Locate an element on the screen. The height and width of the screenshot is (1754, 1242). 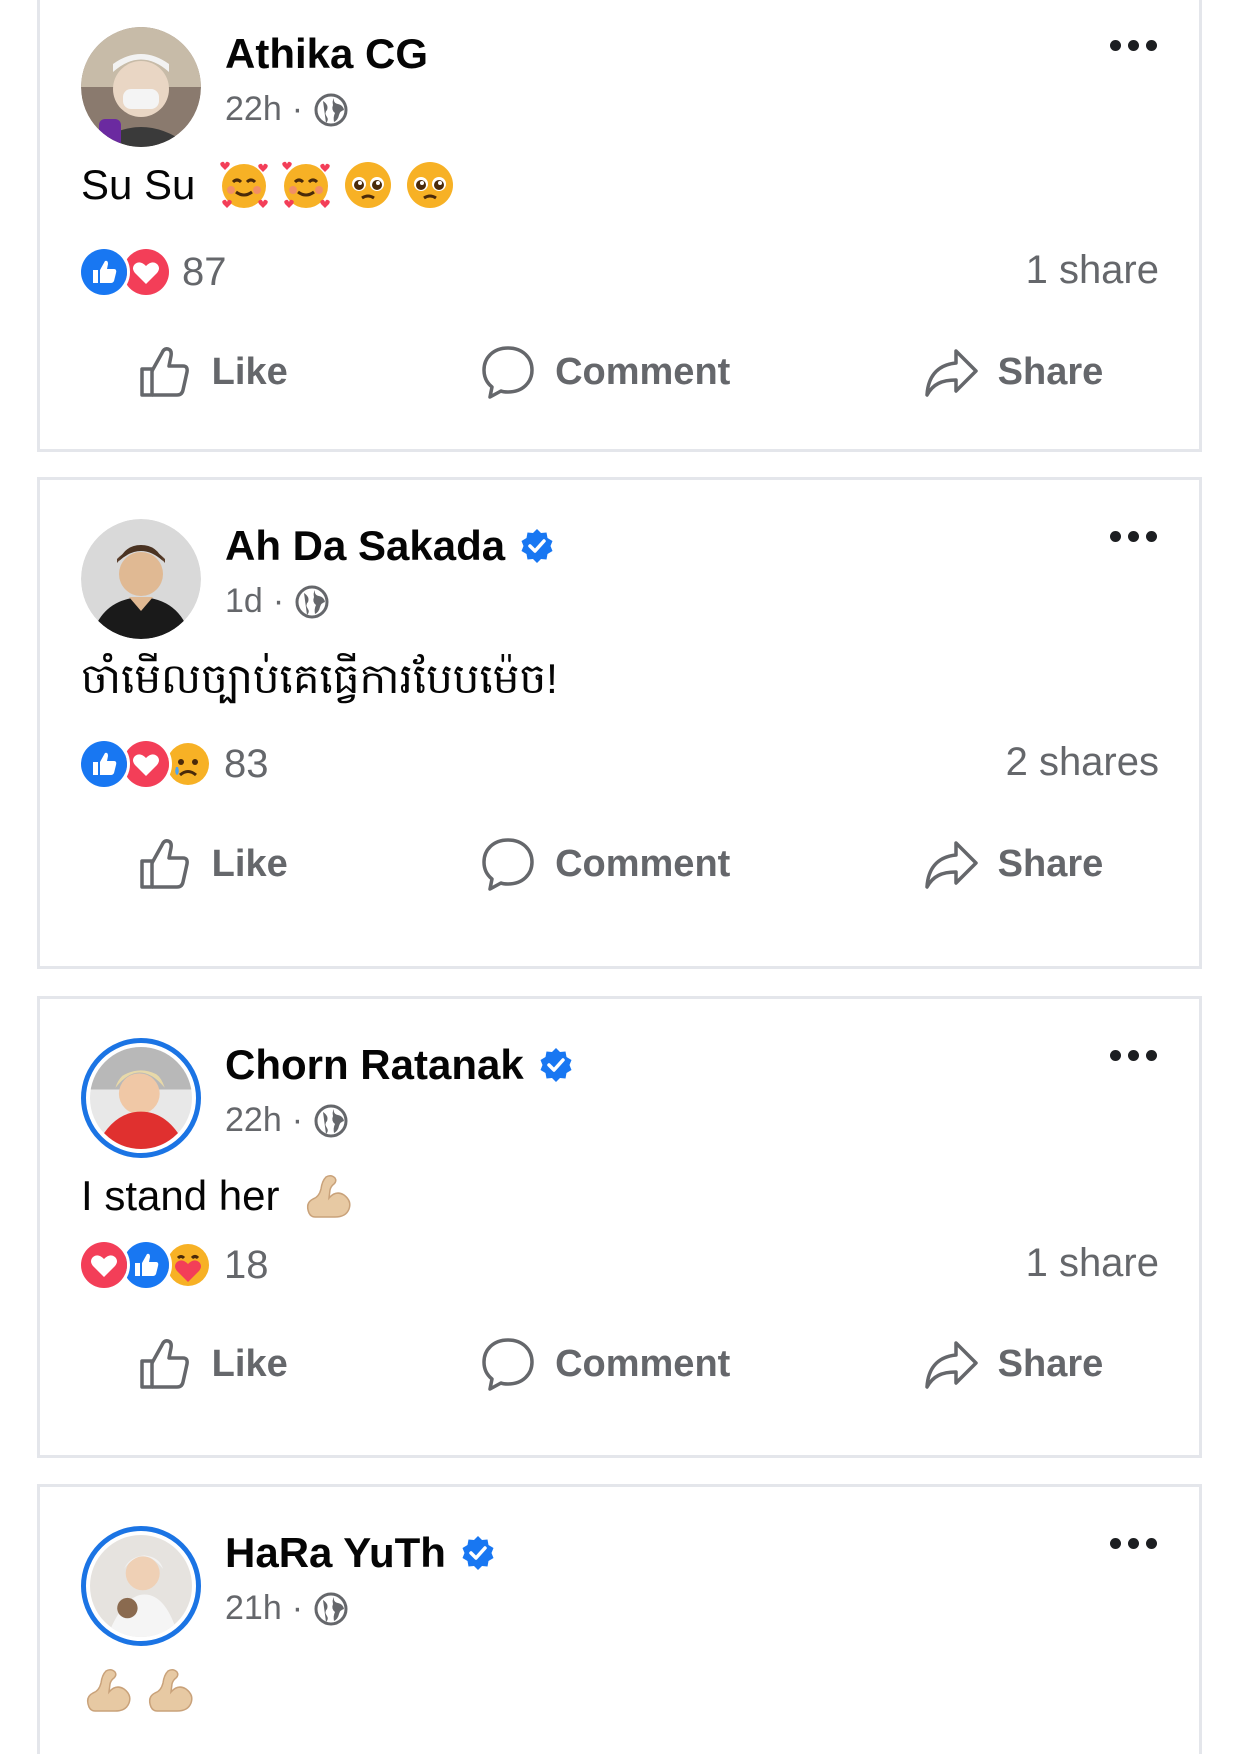
post-author-name: Athika CG is located at coordinates (326, 54).